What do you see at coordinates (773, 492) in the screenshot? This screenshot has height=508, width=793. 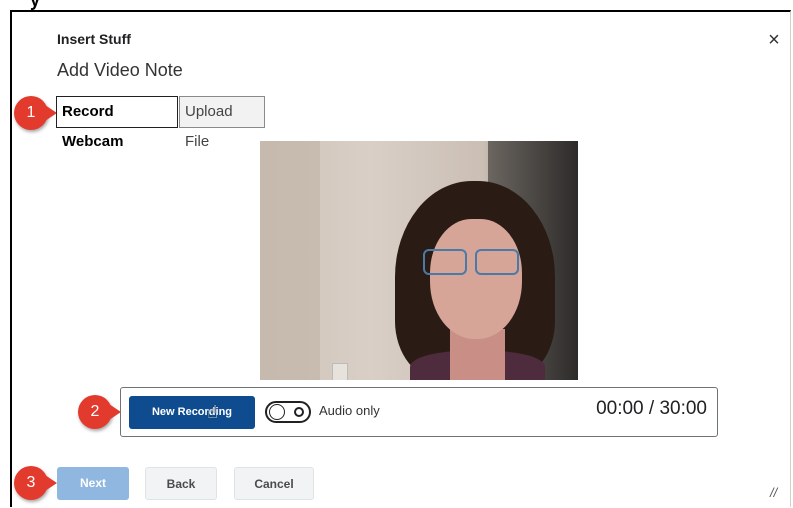 I see `resize-handle-icon: //` at bounding box center [773, 492].